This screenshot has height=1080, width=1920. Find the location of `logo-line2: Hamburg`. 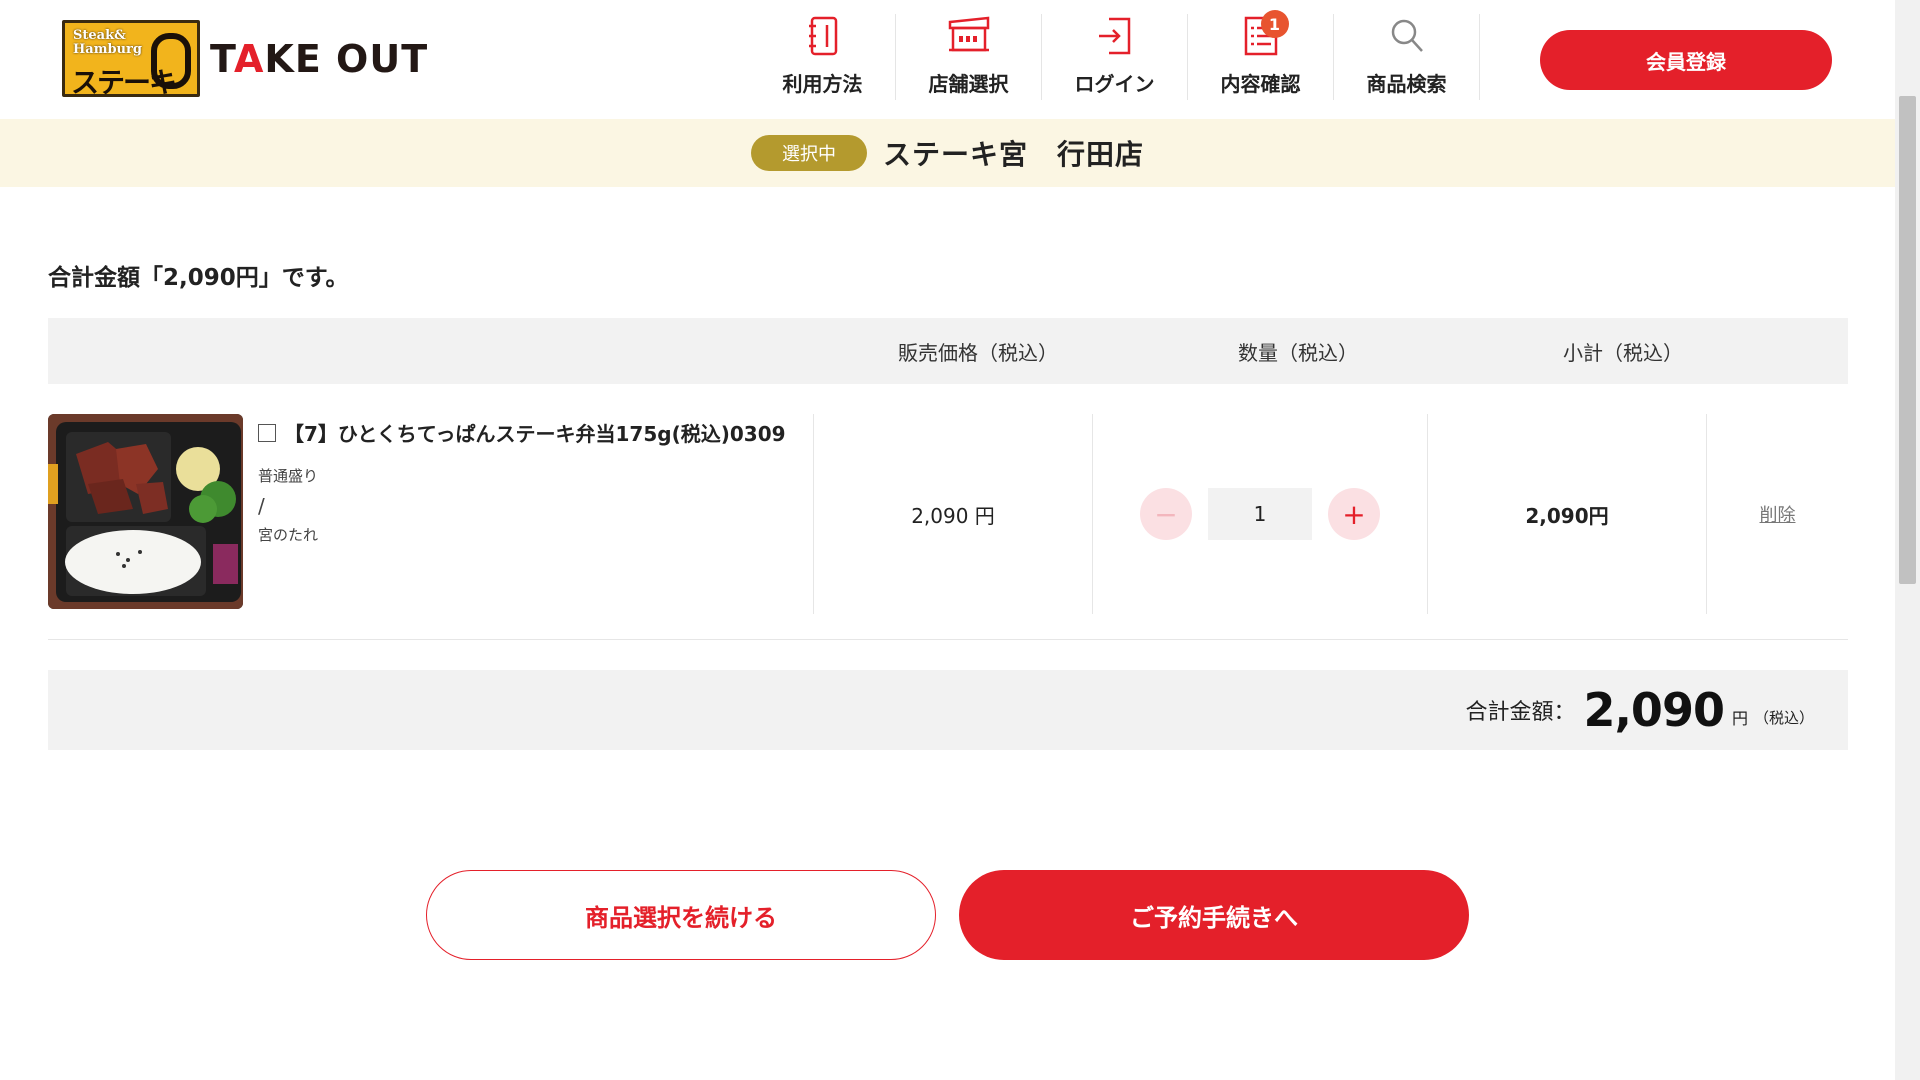

logo-line2: Hamburg is located at coordinates (107, 49).